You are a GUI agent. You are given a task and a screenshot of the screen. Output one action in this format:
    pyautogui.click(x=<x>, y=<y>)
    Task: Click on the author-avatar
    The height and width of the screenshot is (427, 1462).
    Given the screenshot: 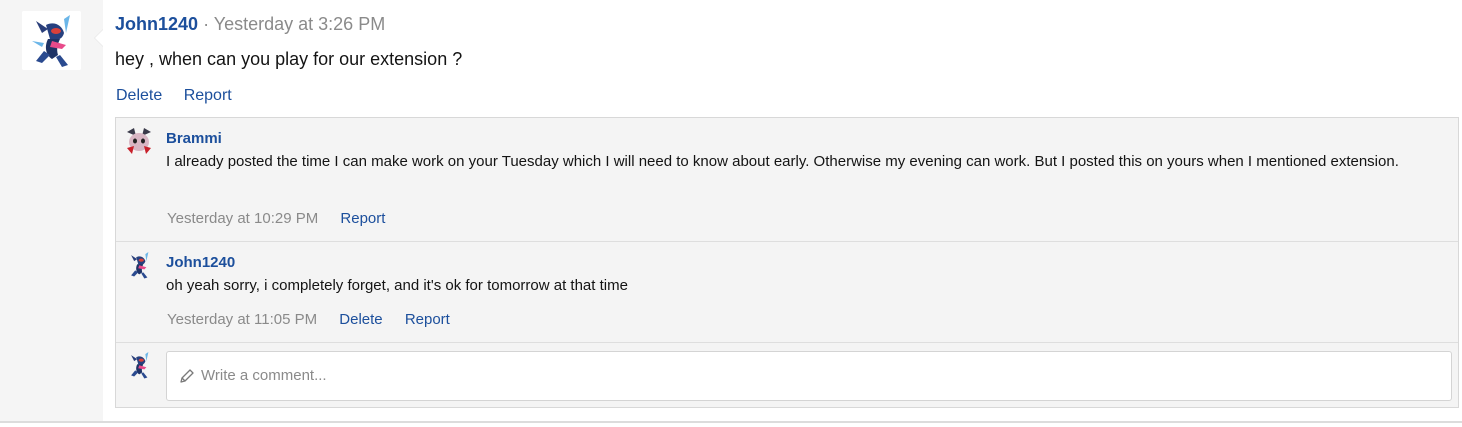 What is the action you would take?
    pyautogui.click(x=51, y=40)
    